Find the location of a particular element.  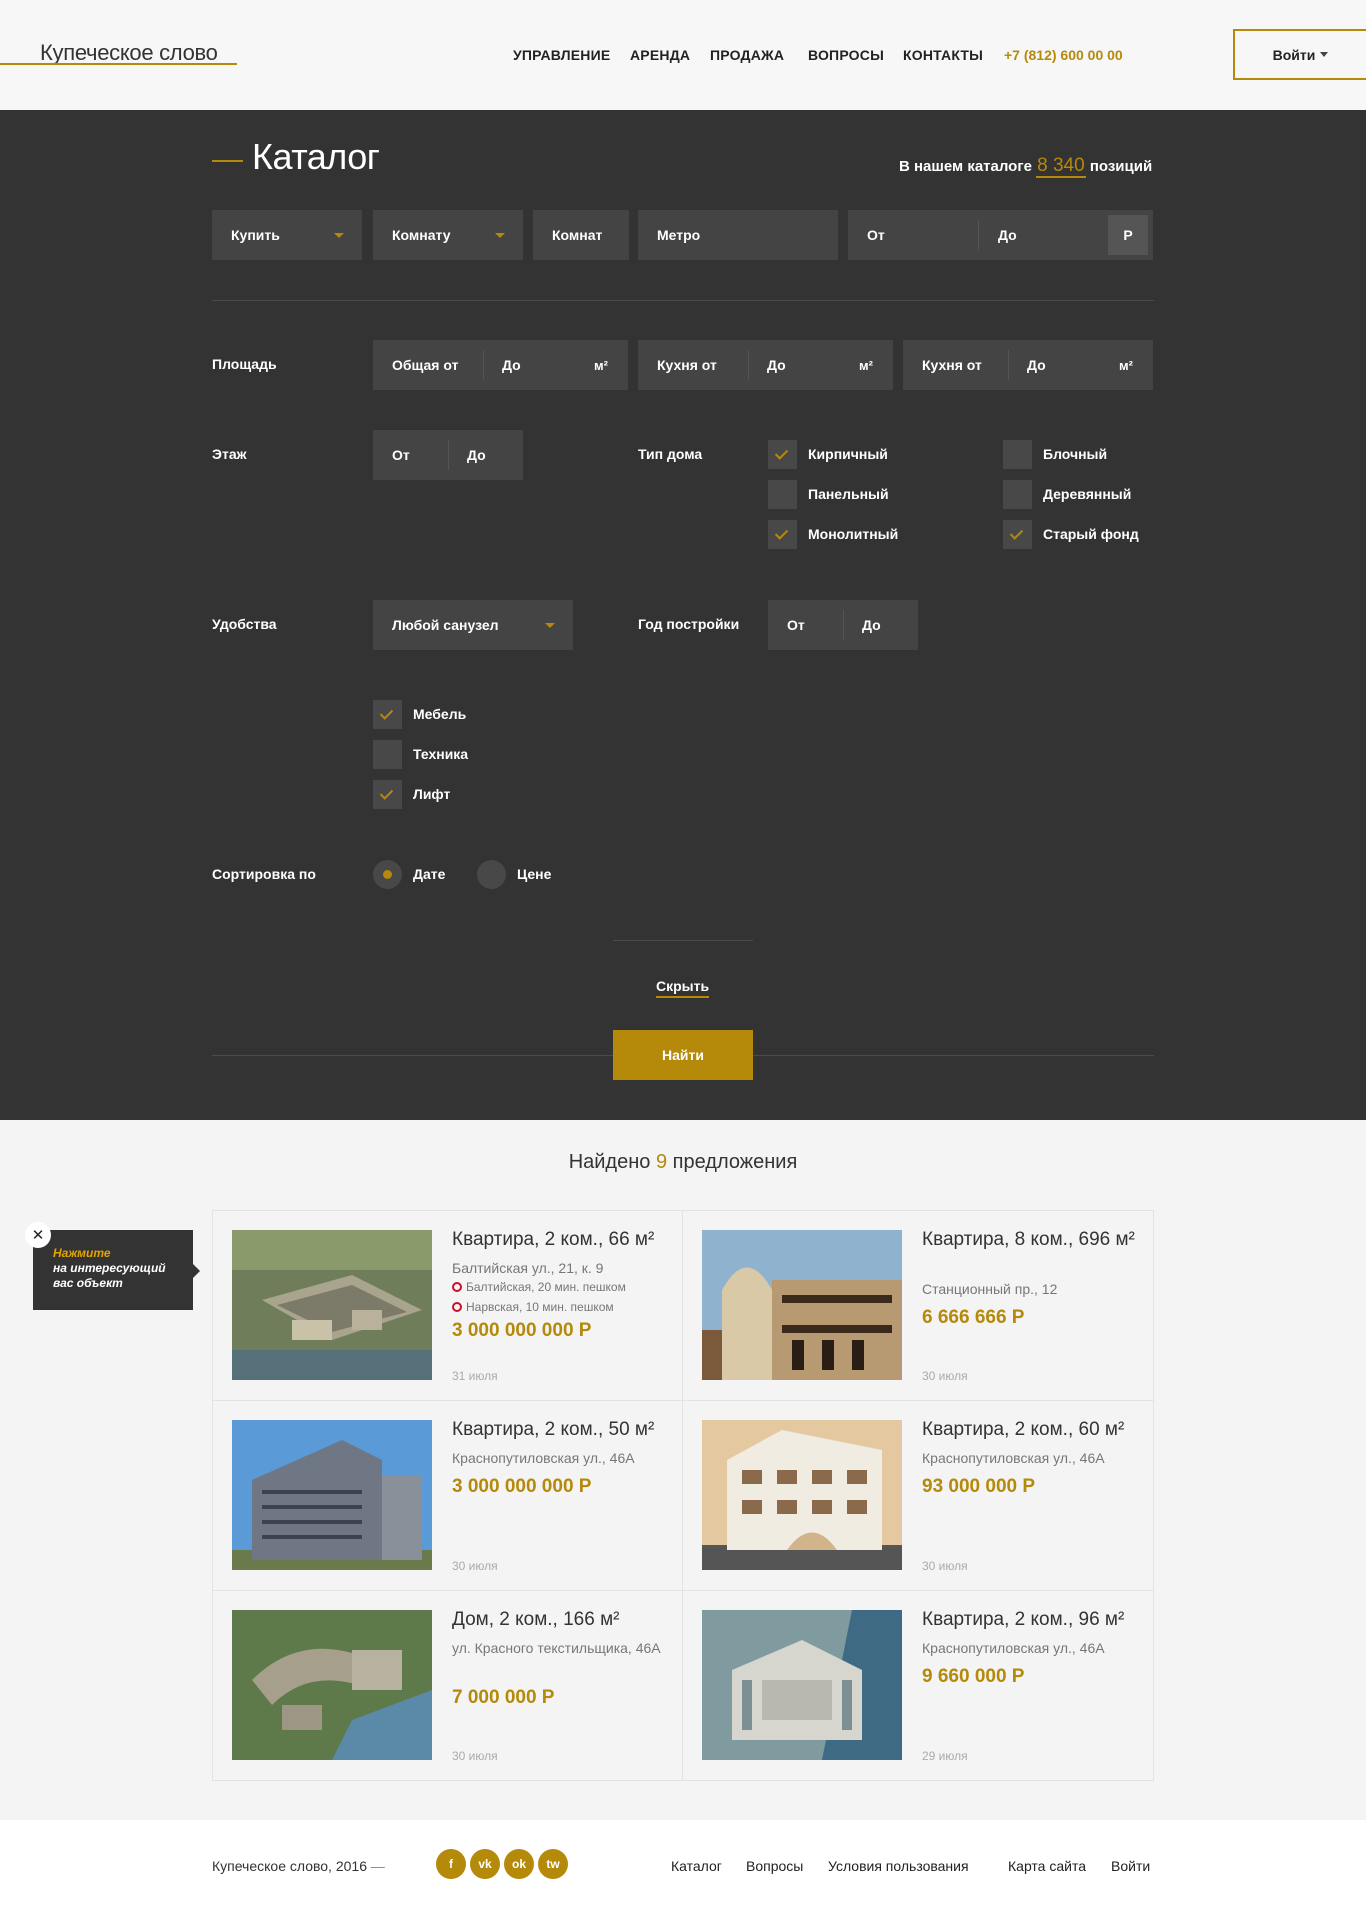

kitchen-area-from: Кухня от is located at coordinates (687, 365).